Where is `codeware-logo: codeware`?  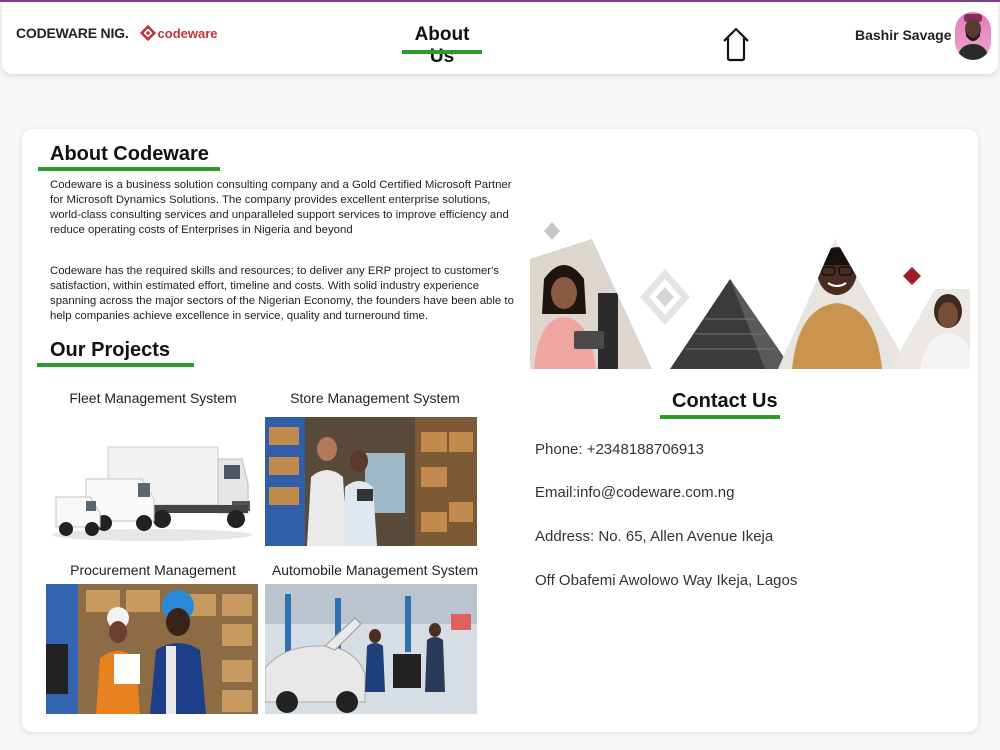
codeware-logo: codeware is located at coordinates (178, 33).